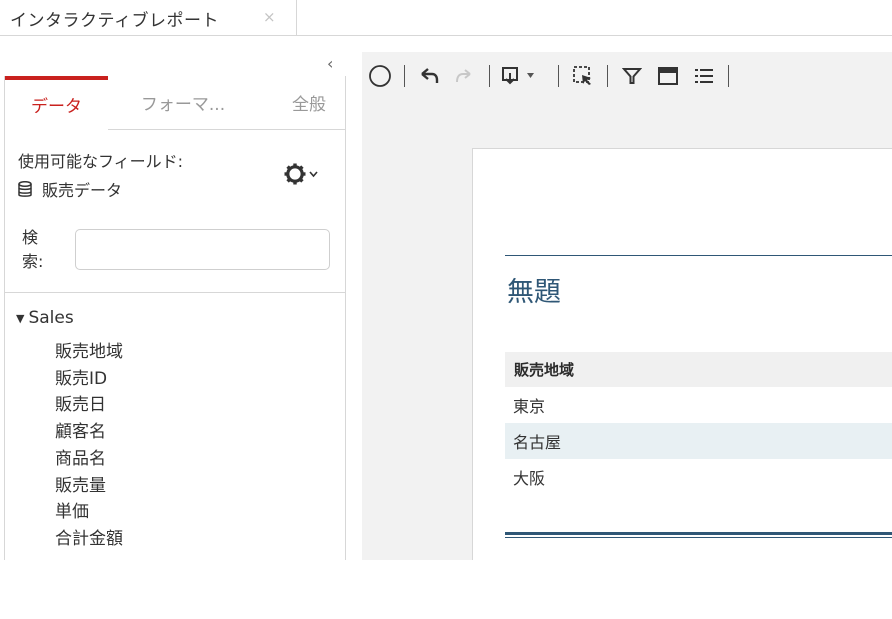  Describe the element at coordinates (704, 76) in the screenshot. I see `list-icon` at that location.